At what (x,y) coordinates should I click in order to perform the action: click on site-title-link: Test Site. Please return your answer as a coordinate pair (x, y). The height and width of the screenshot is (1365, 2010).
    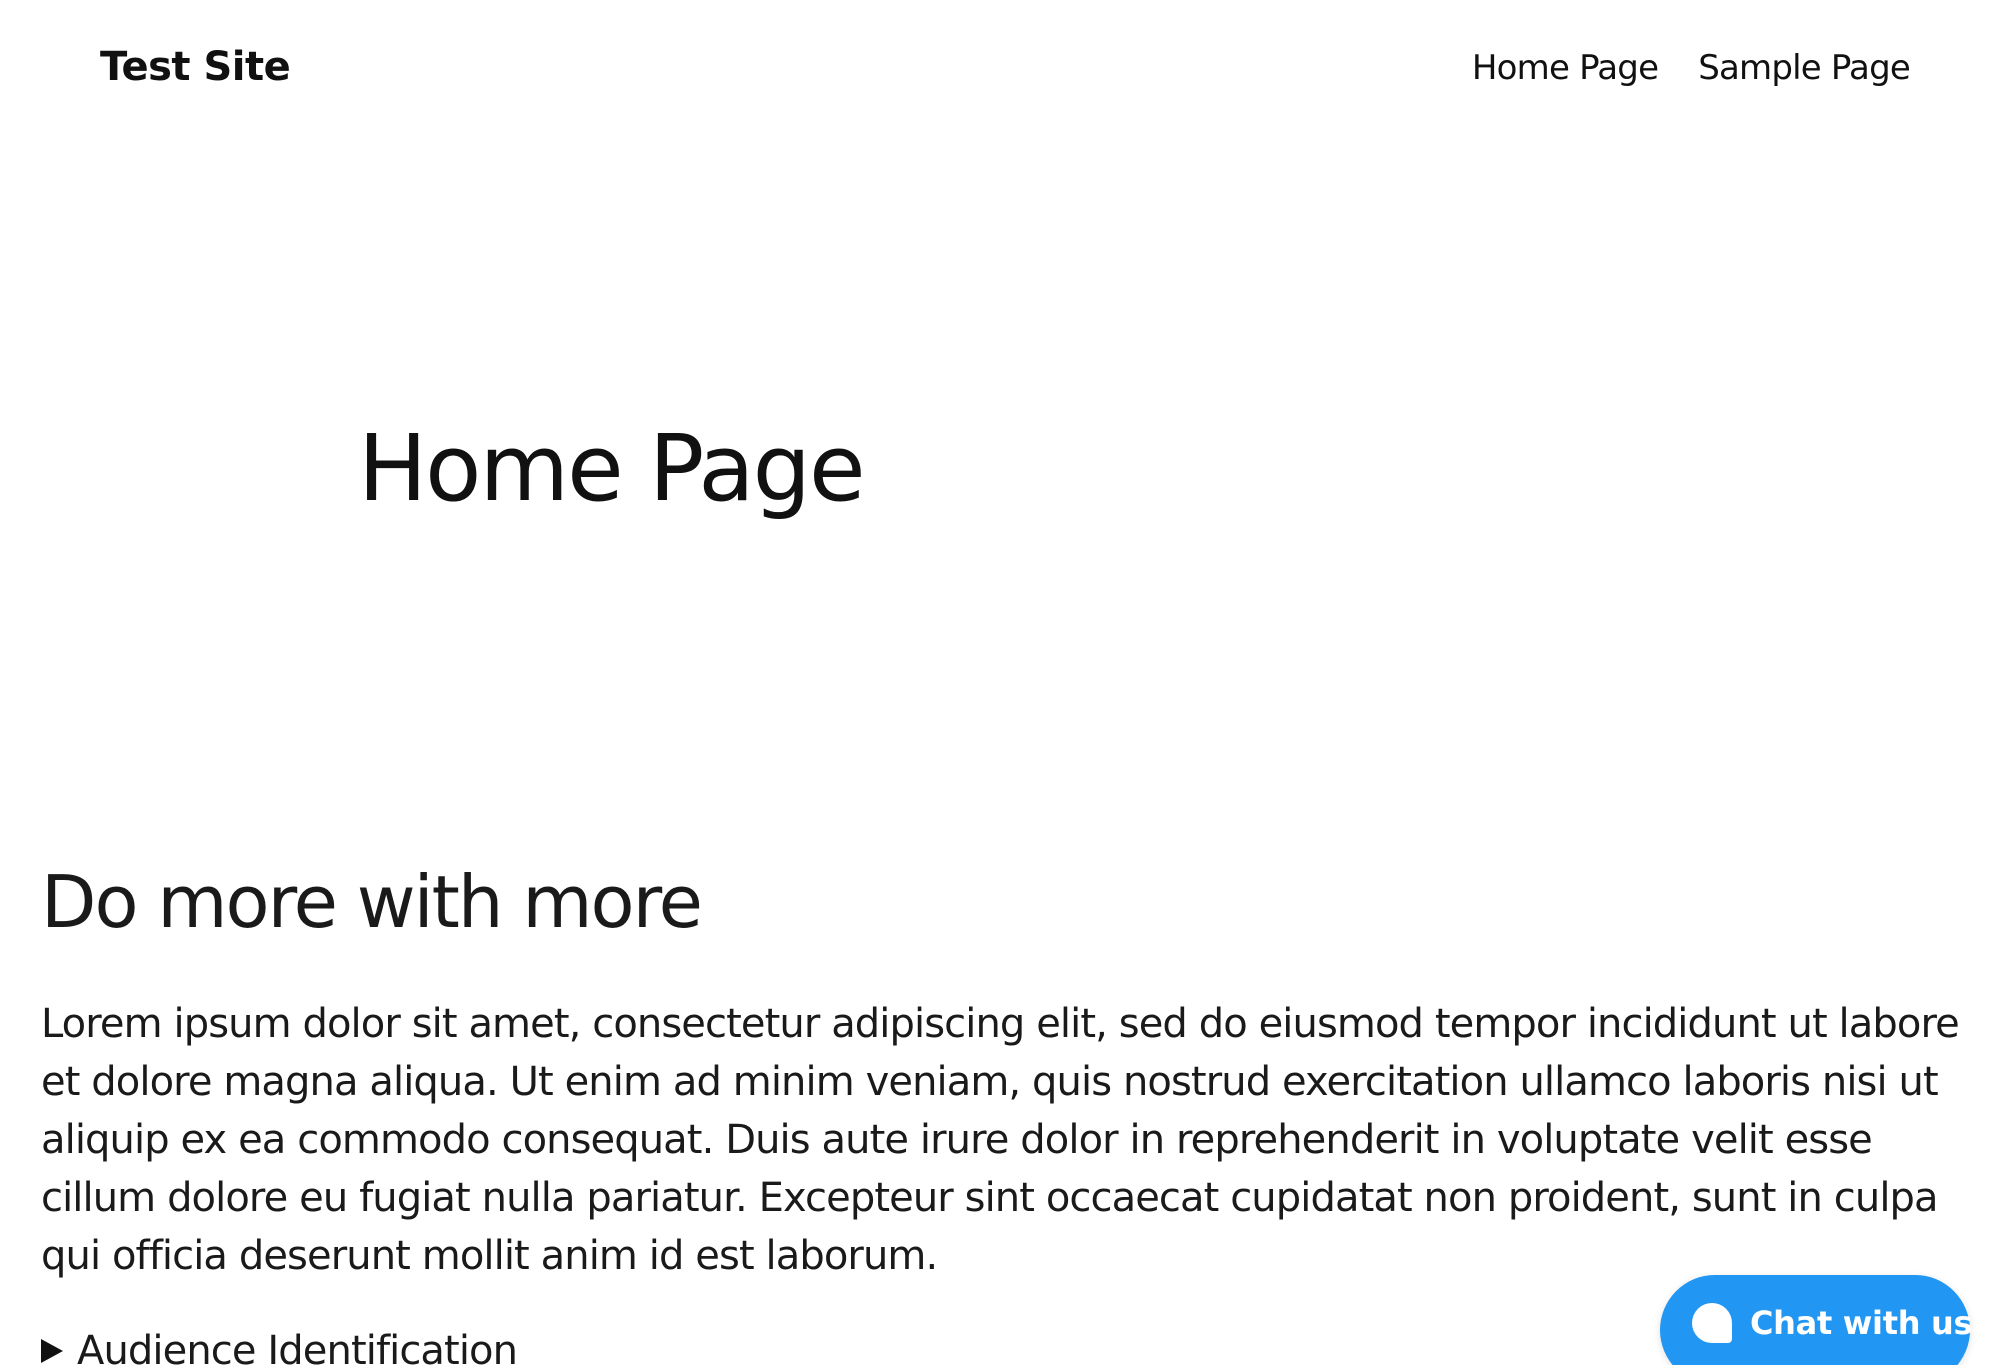
    Looking at the image, I should click on (195, 67).